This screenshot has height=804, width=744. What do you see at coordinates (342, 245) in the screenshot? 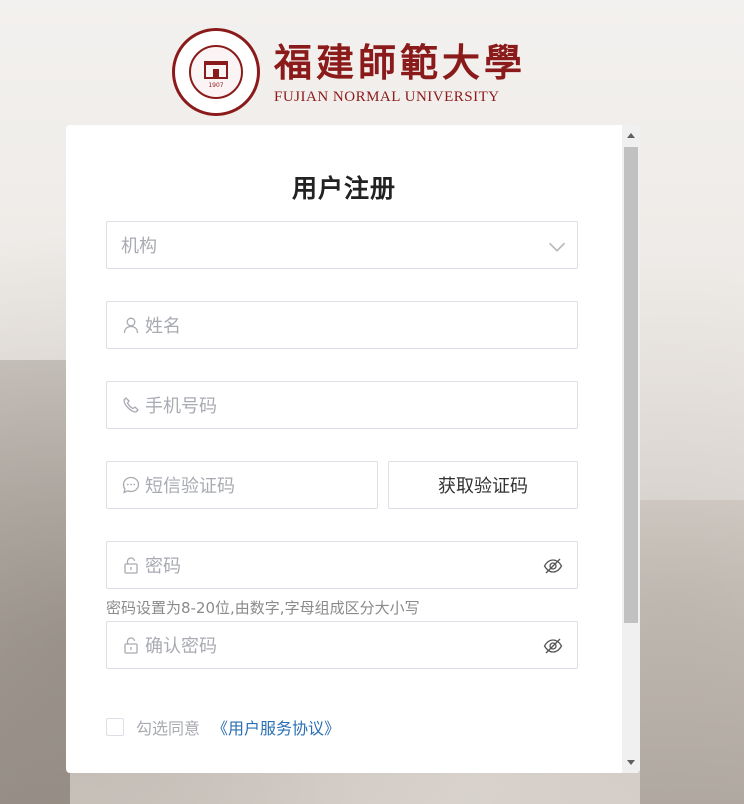
I see `institution-select: 机构` at bounding box center [342, 245].